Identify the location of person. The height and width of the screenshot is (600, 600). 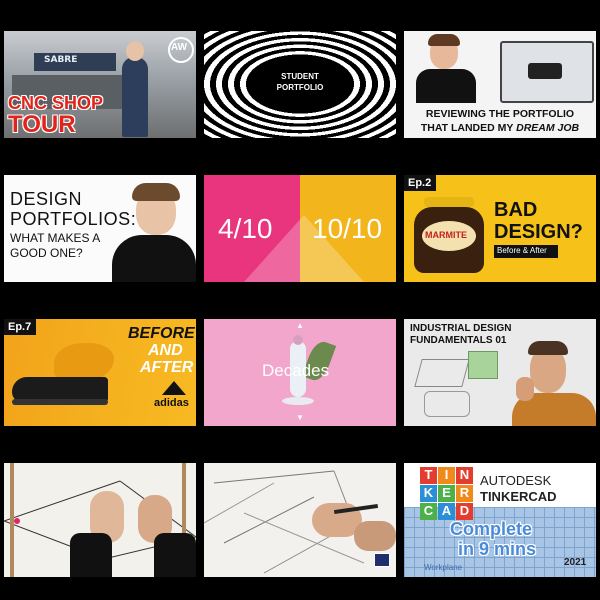
(135, 97).